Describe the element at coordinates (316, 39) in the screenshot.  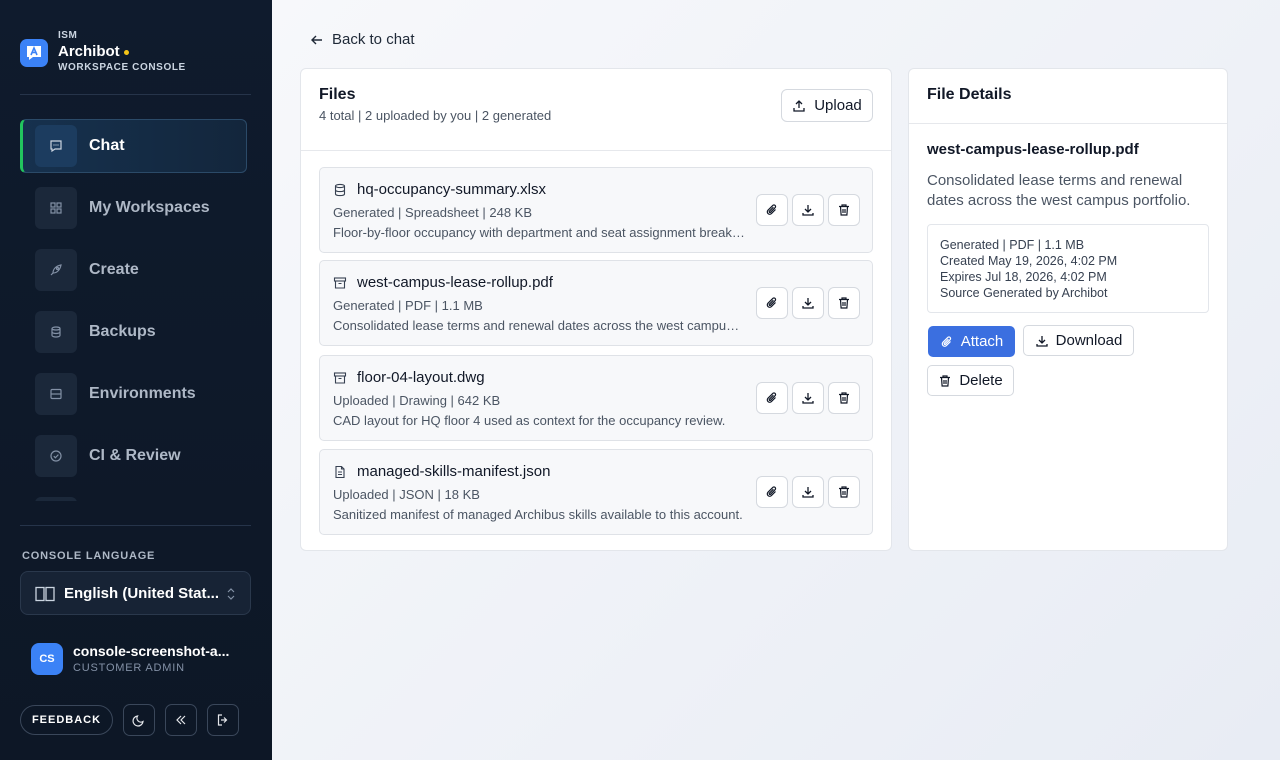
I see `arrow-left-icon` at that location.